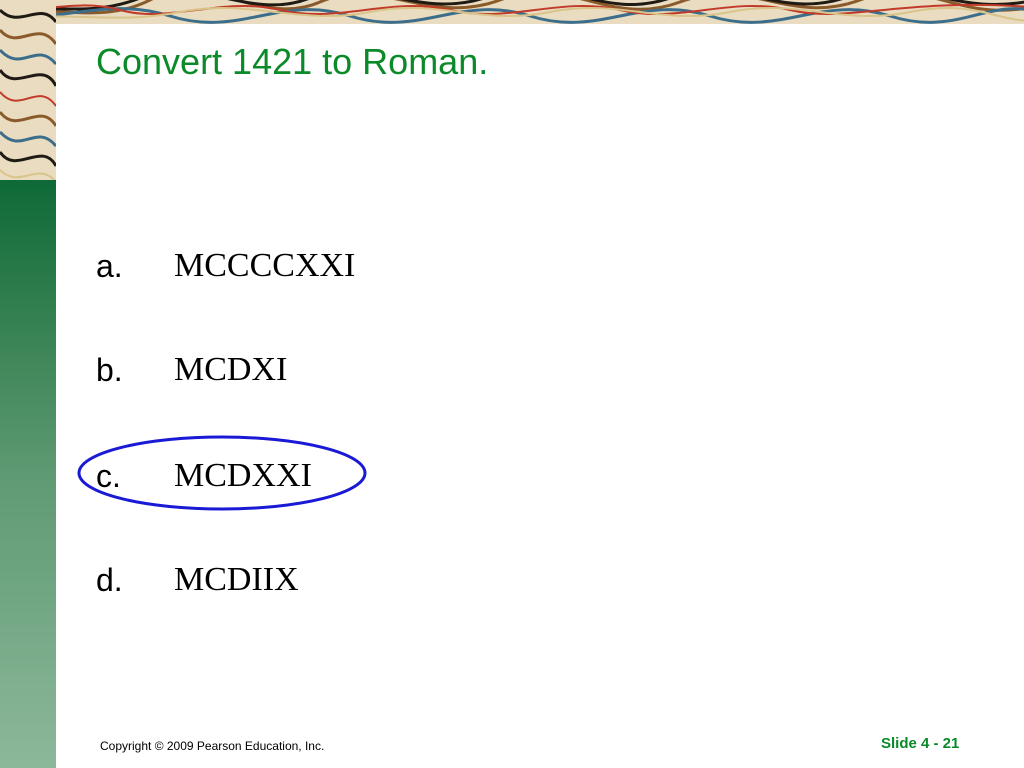 This screenshot has height=768, width=1024. What do you see at coordinates (109, 266) in the screenshot?
I see `option-letter: a.` at bounding box center [109, 266].